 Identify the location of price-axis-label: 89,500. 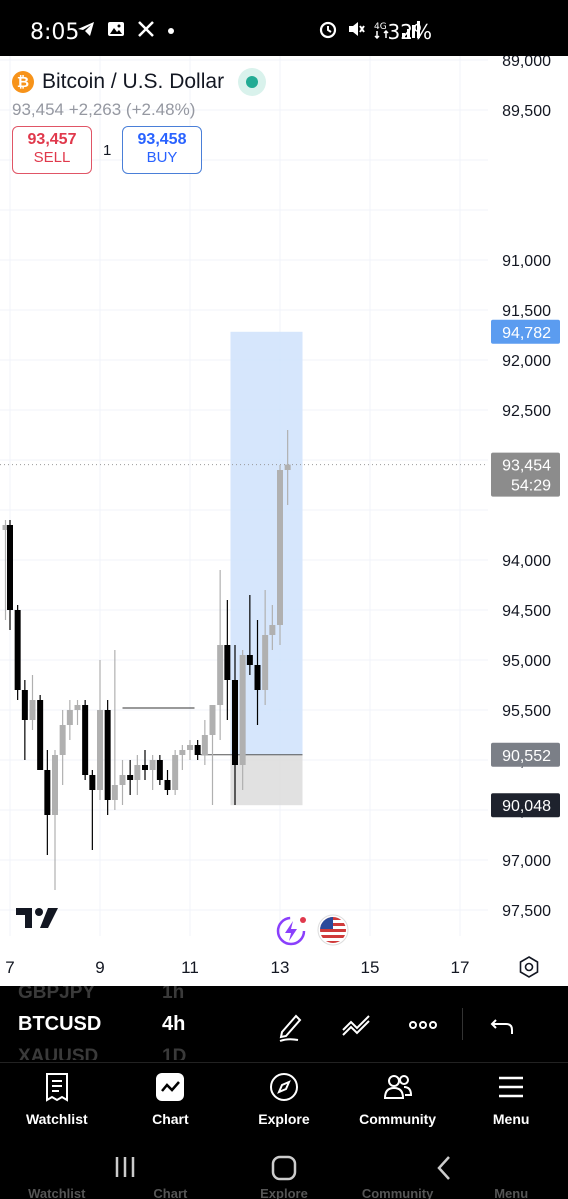
(526, 111).